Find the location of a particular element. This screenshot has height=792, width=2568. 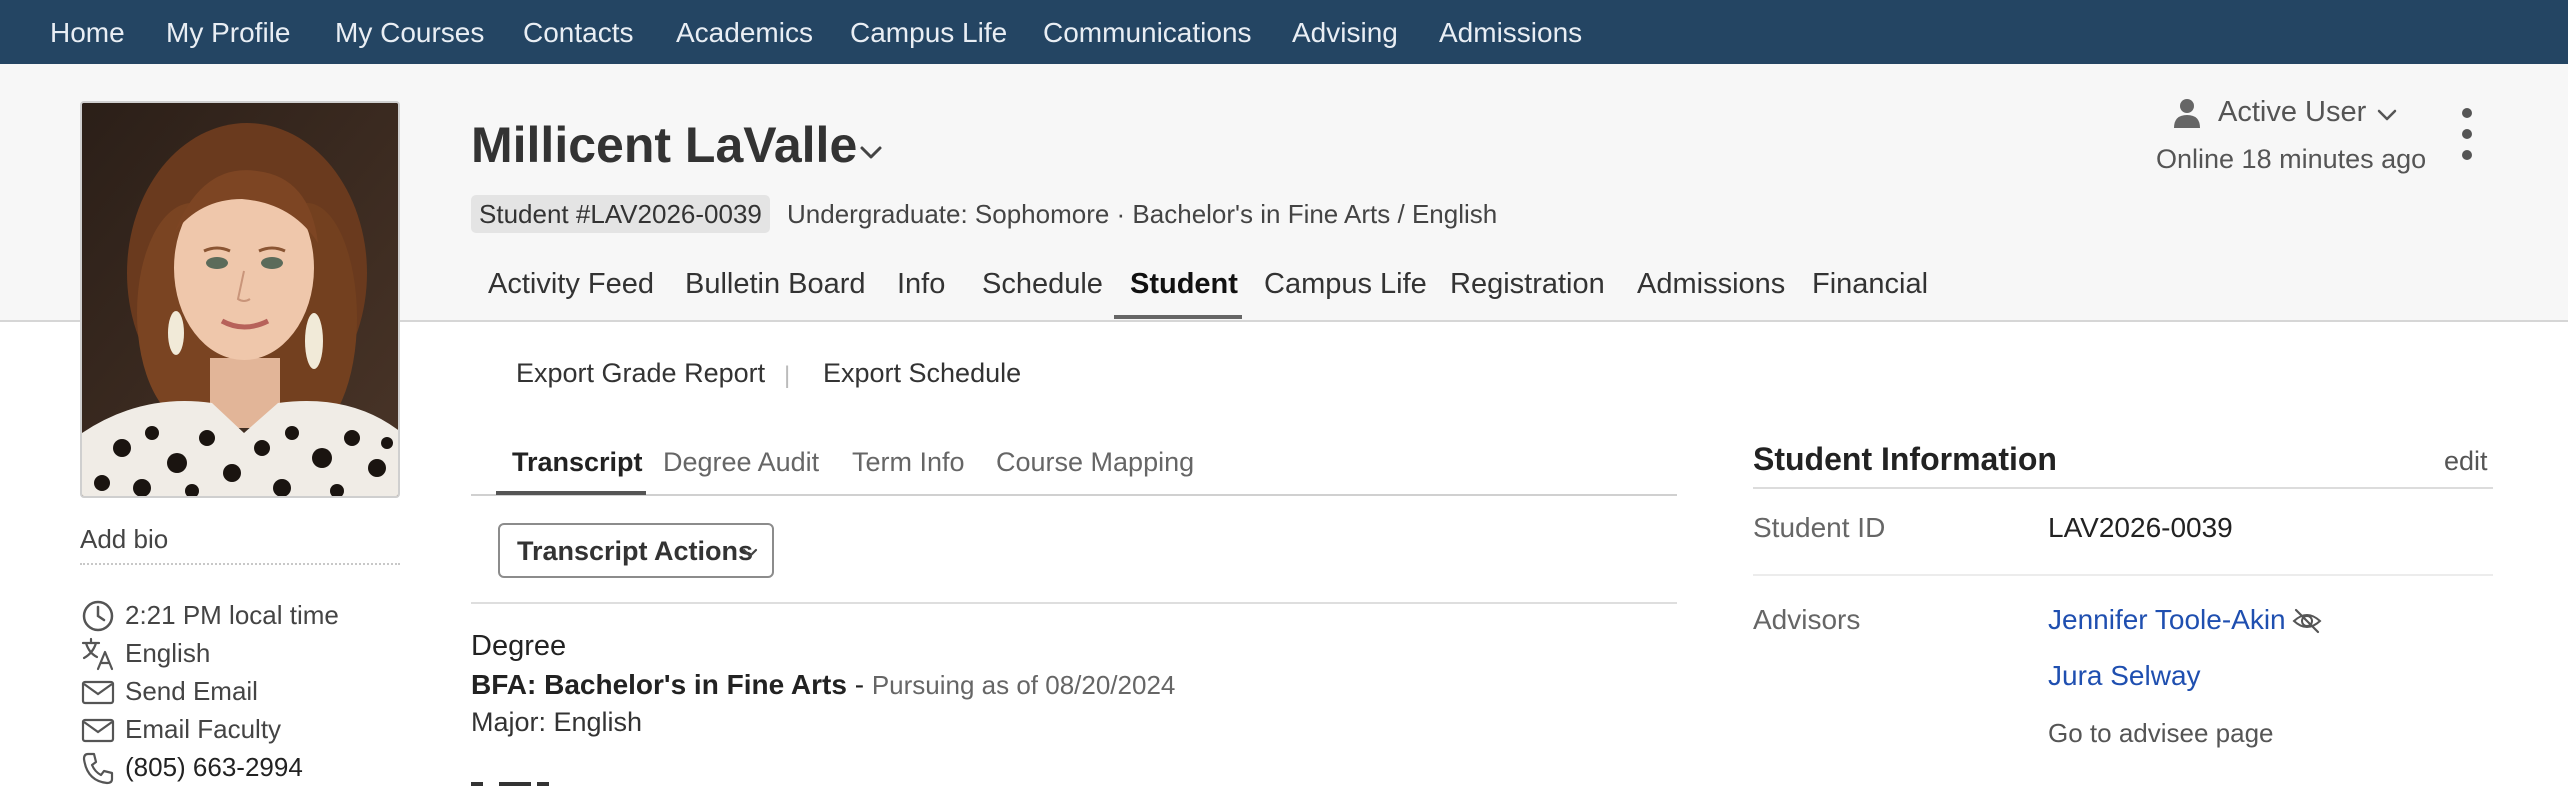

student-number-badge: Student #LAV2026-0039 is located at coordinates (620, 214).